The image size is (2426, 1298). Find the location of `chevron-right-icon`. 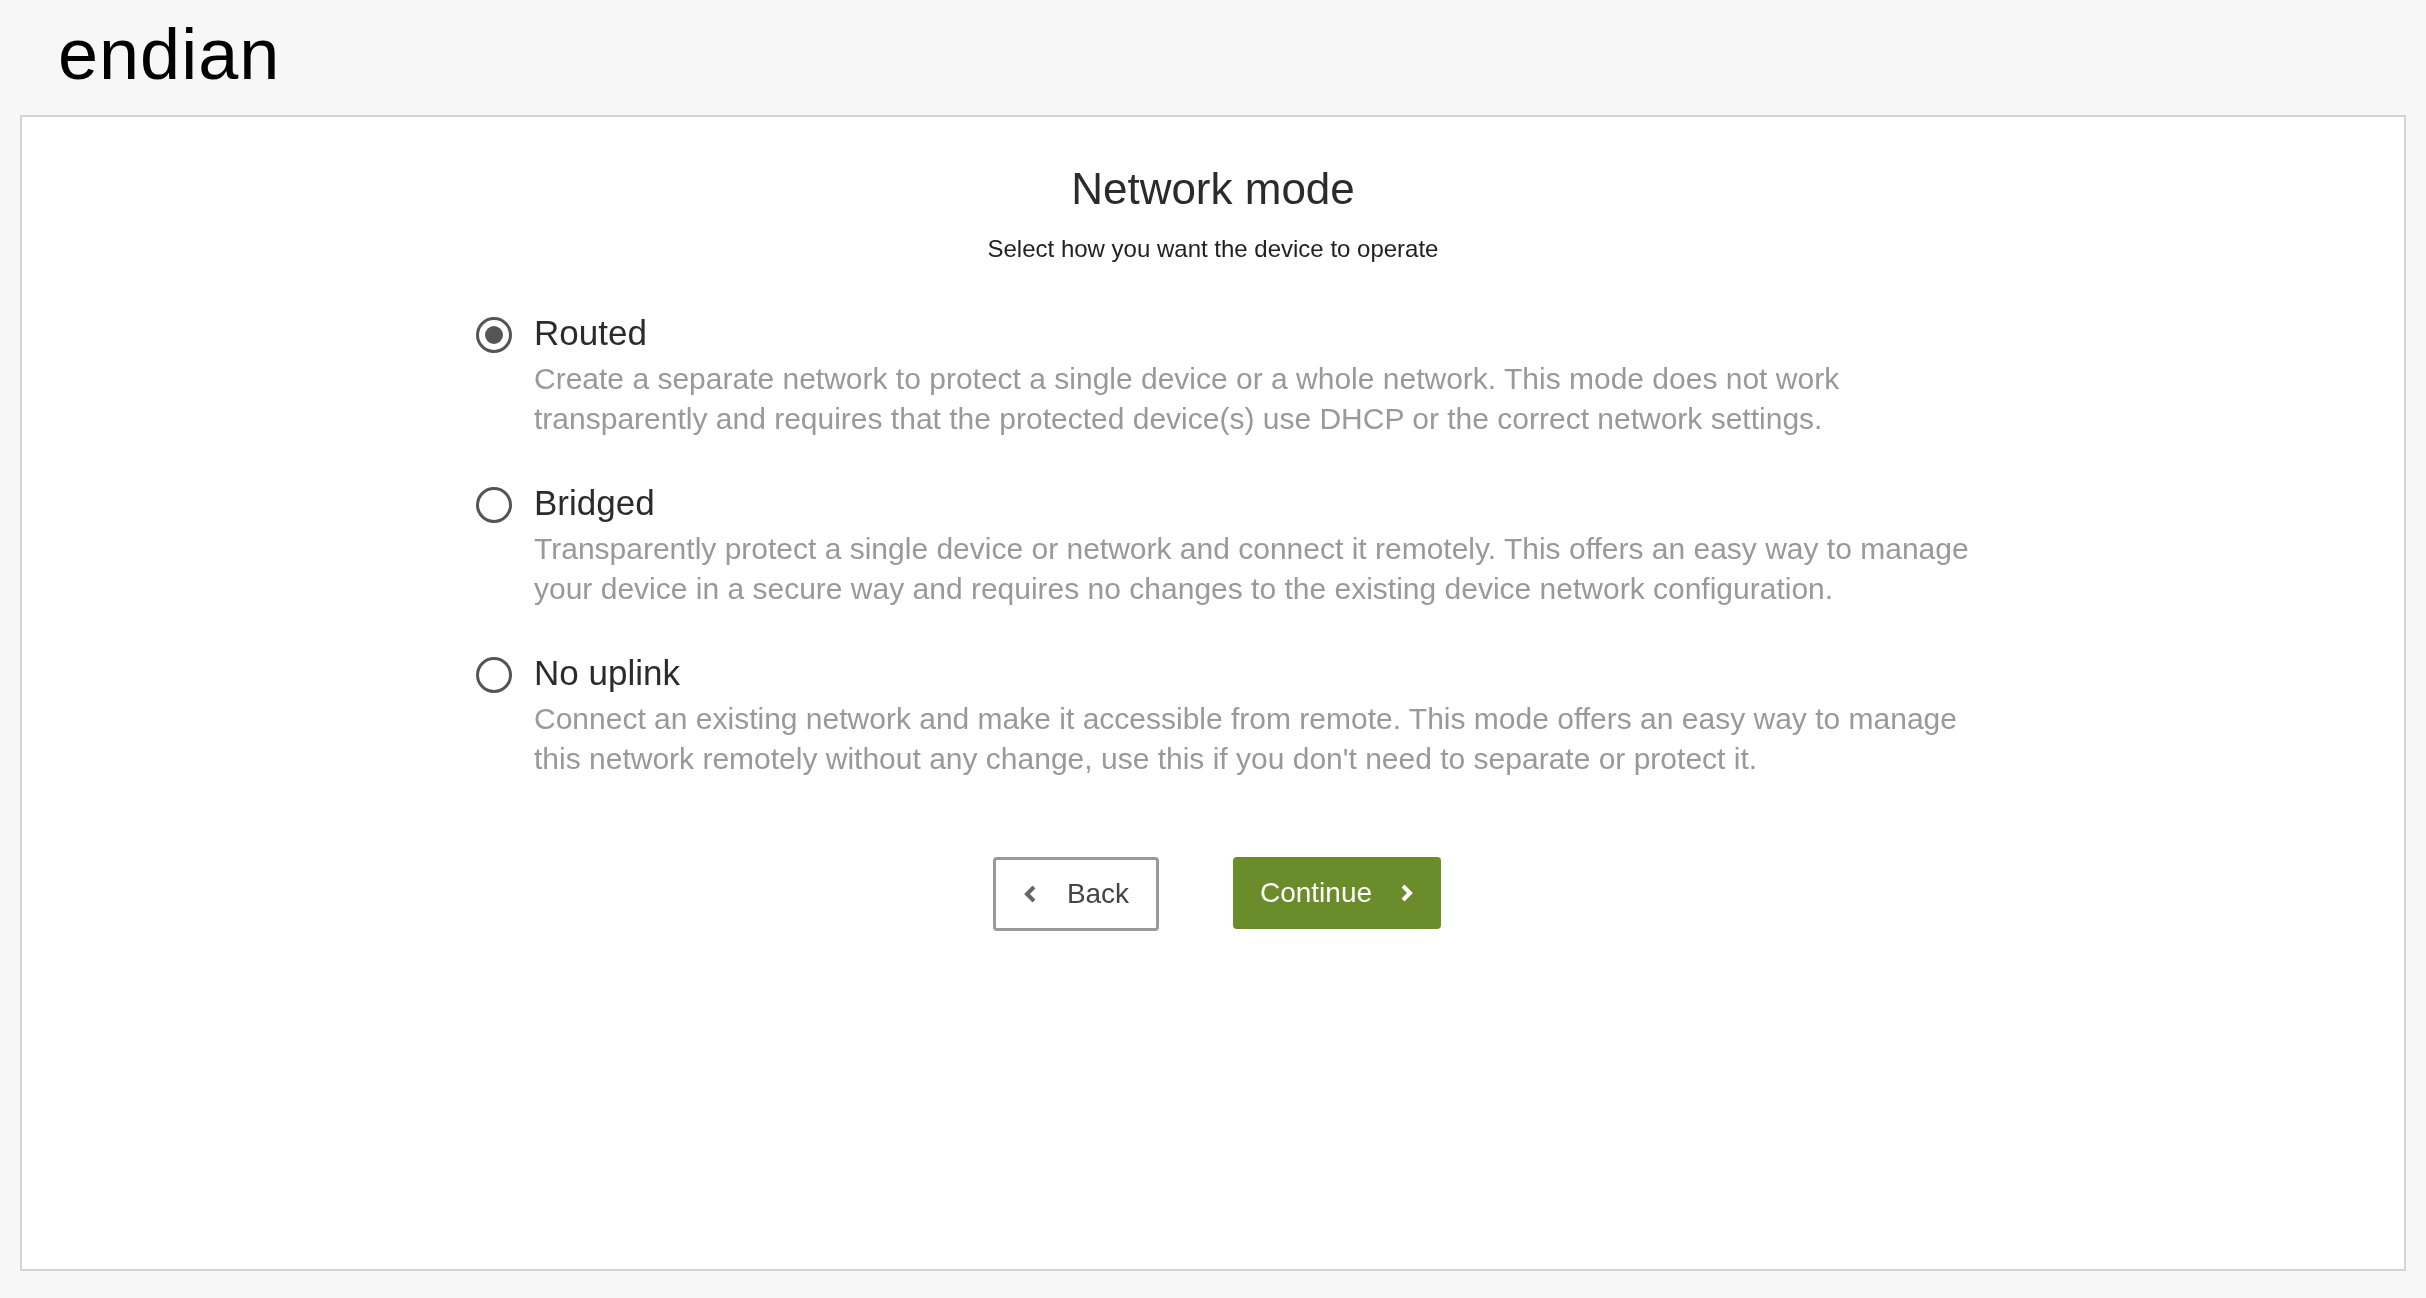

chevron-right-icon is located at coordinates (1407, 893).